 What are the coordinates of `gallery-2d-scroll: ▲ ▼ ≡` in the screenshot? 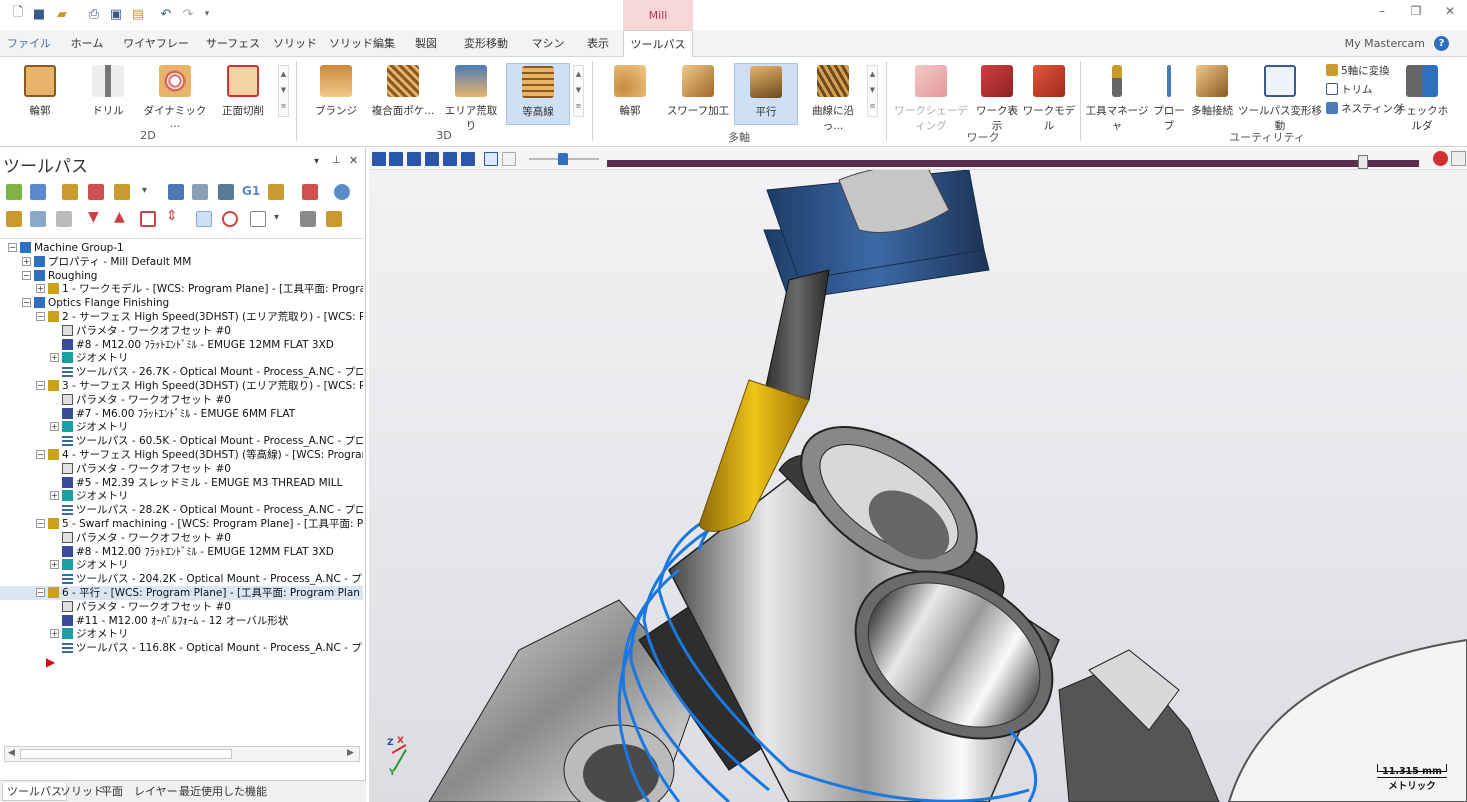 It's located at (283, 91).